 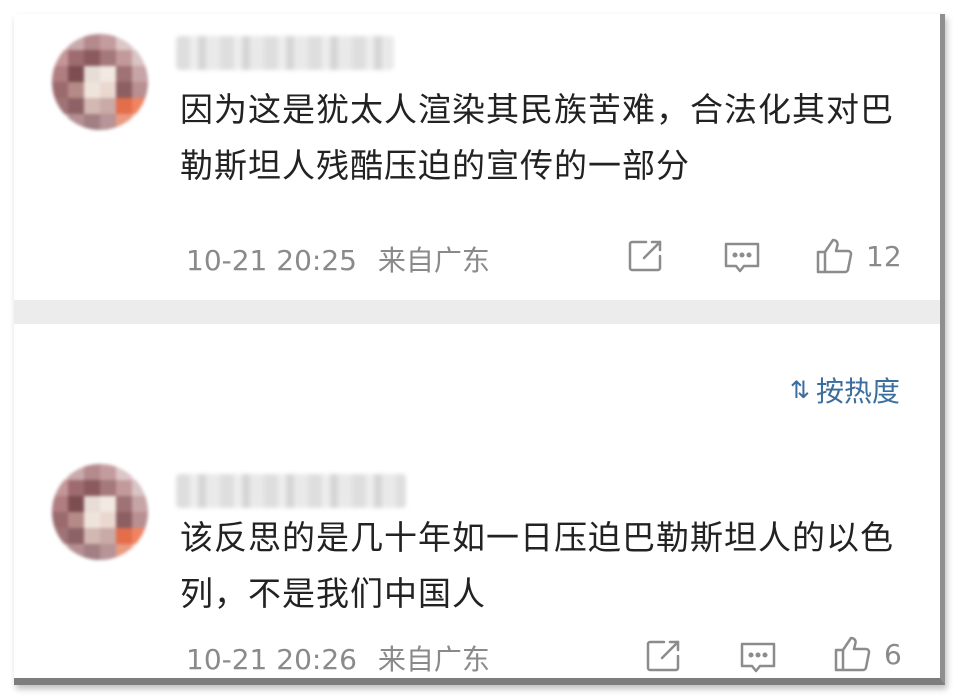 I want to click on comment-date: 10-21 20:25, so click(x=271, y=260).